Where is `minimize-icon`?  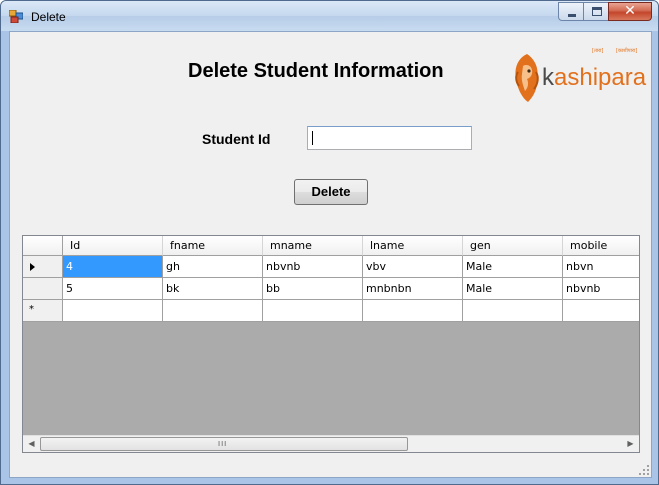 minimize-icon is located at coordinates (572, 15).